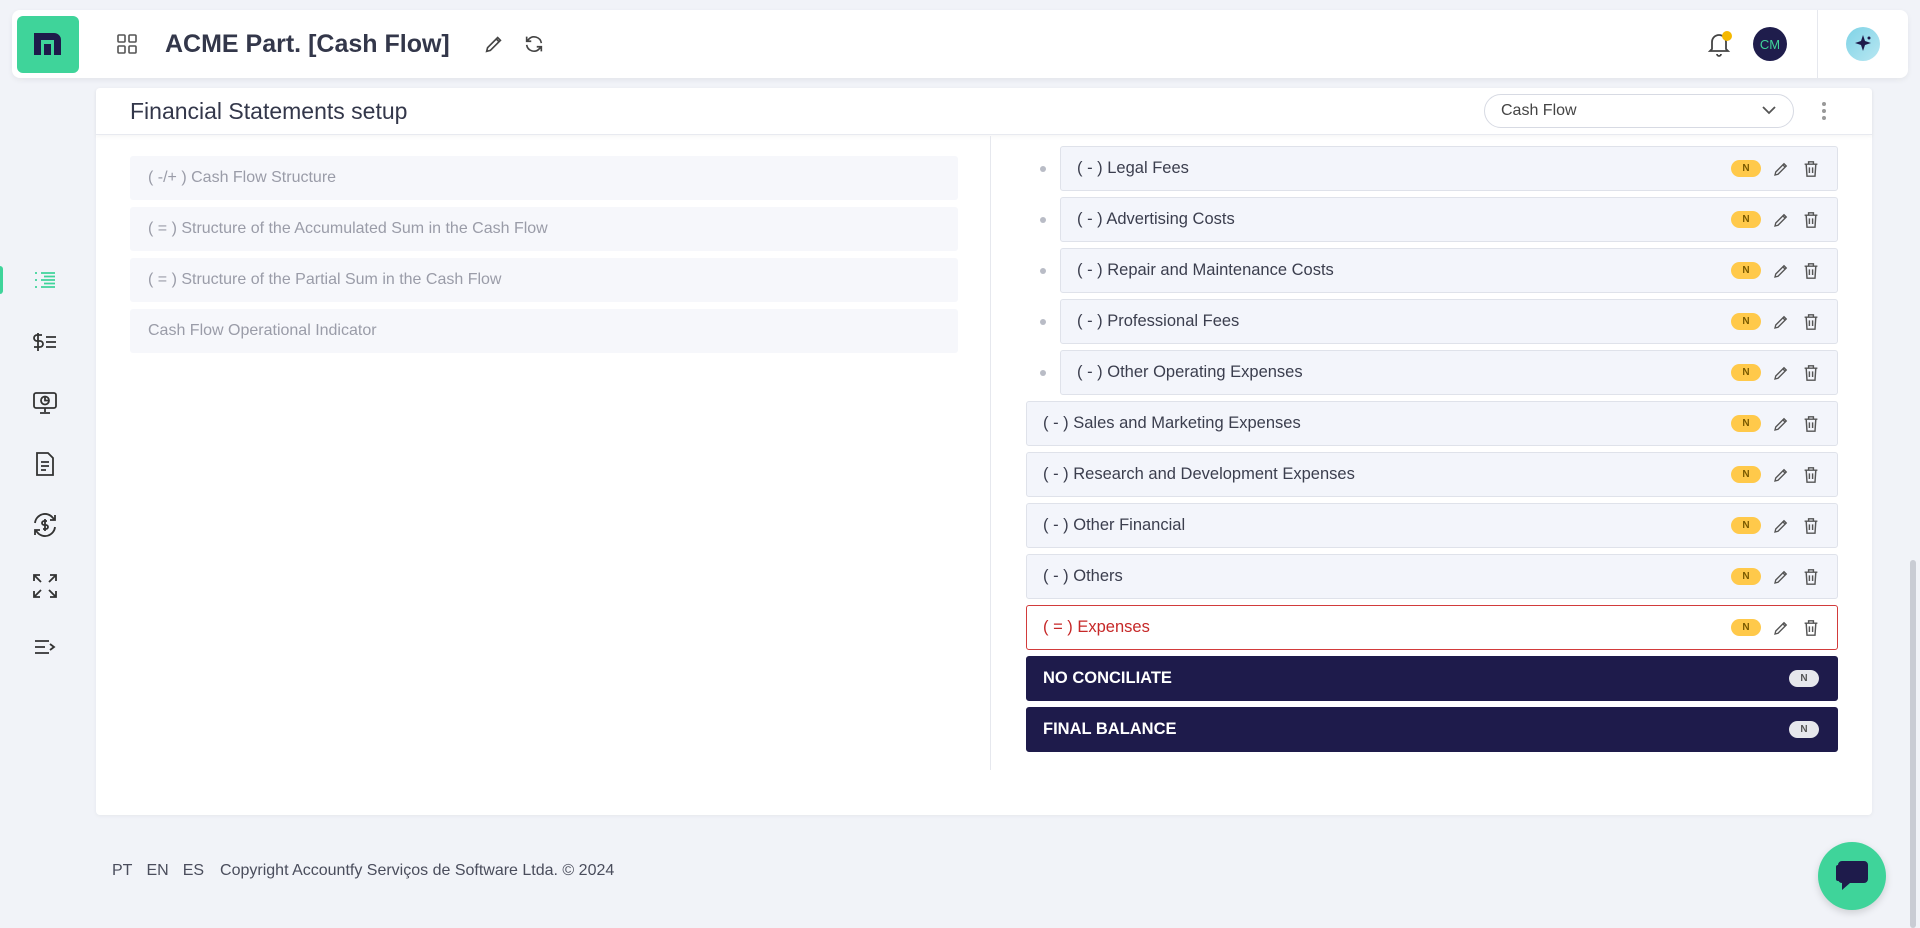  I want to click on statement-select-value: Cash Flow, so click(1539, 110).